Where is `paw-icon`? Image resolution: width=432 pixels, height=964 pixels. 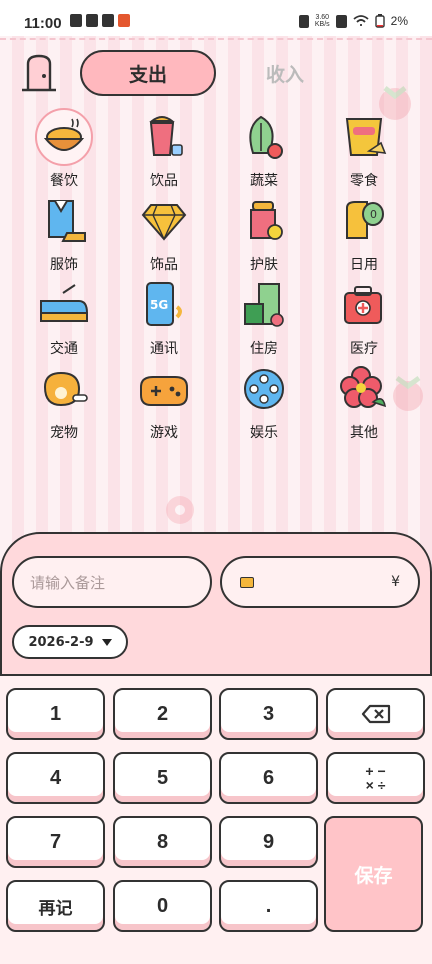
paw-icon is located at coordinates (65, 389).